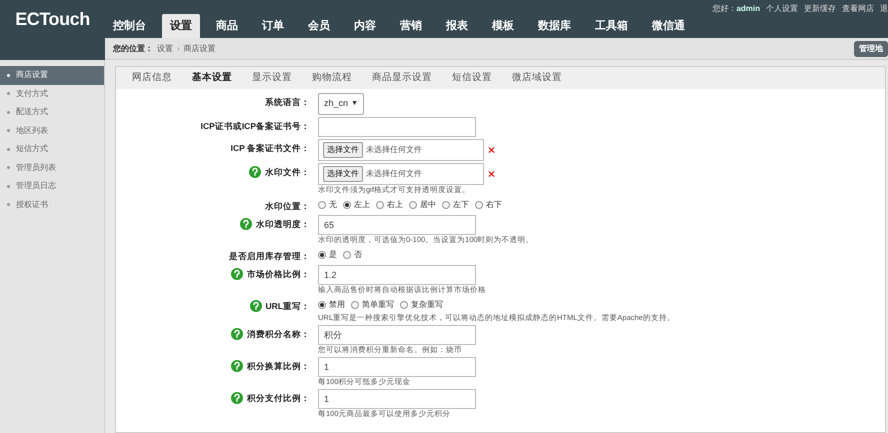 This screenshot has height=433, width=888. What do you see at coordinates (227, 26) in the screenshot?
I see `nav-tab: 商品` at bounding box center [227, 26].